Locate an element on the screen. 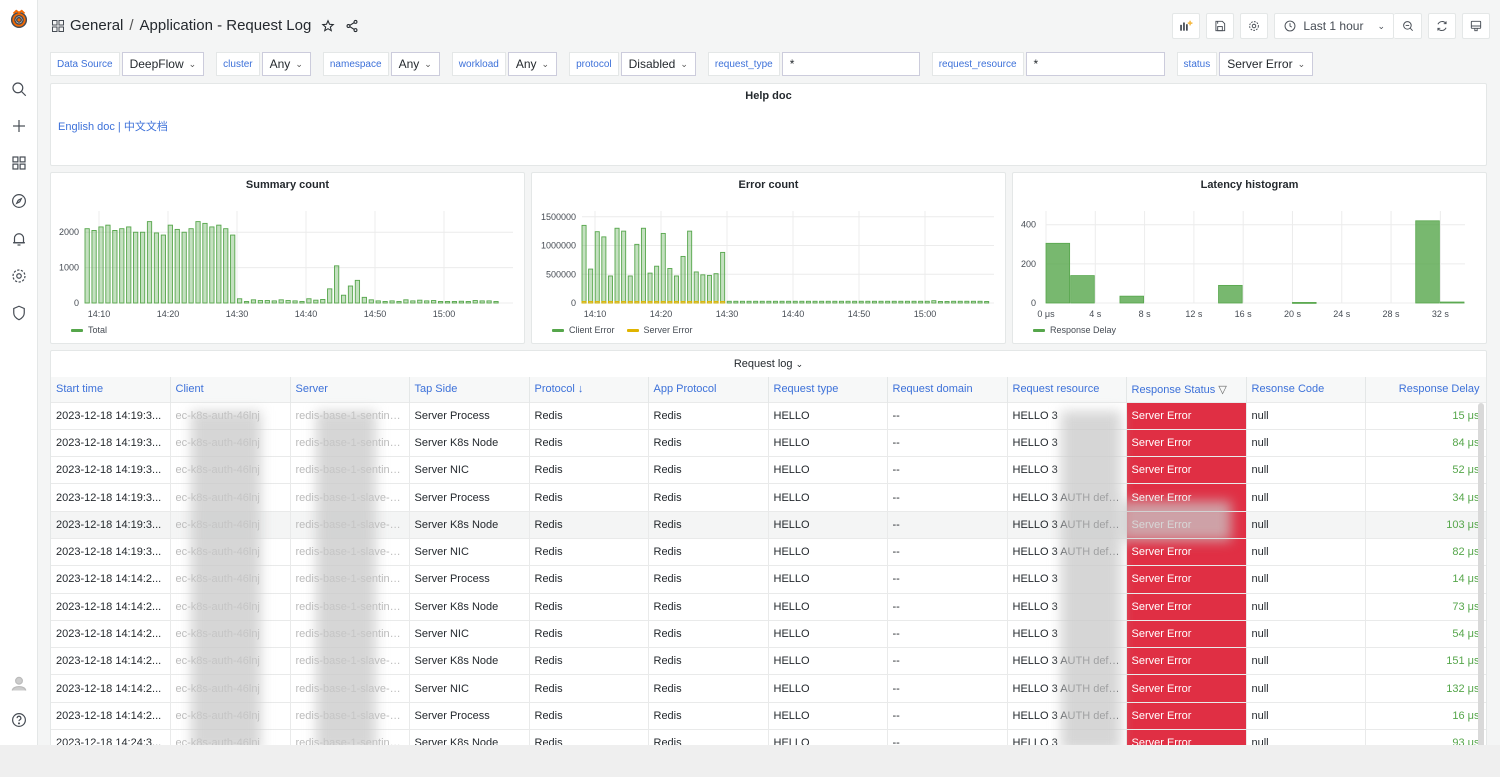 The height and width of the screenshot is (777, 1500). protocol-select: Disabled ⌄ is located at coordinates (658, 64).